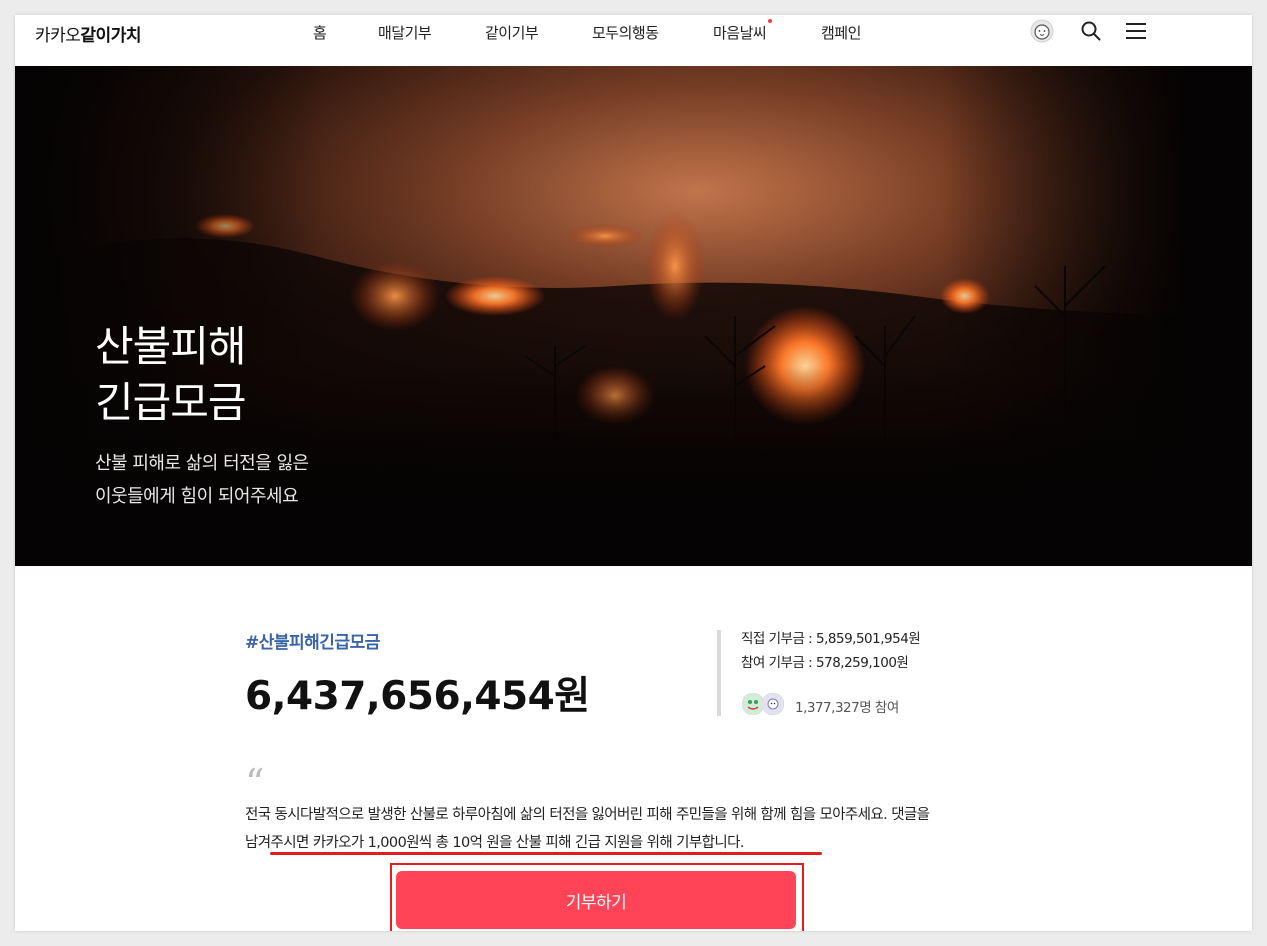 This screenshot has width=1267, height=946. What do you see at coordinates (1136, 31) in the screenshot?
I see `hamburger-menu-icon` at bounding box center [1136, 31].